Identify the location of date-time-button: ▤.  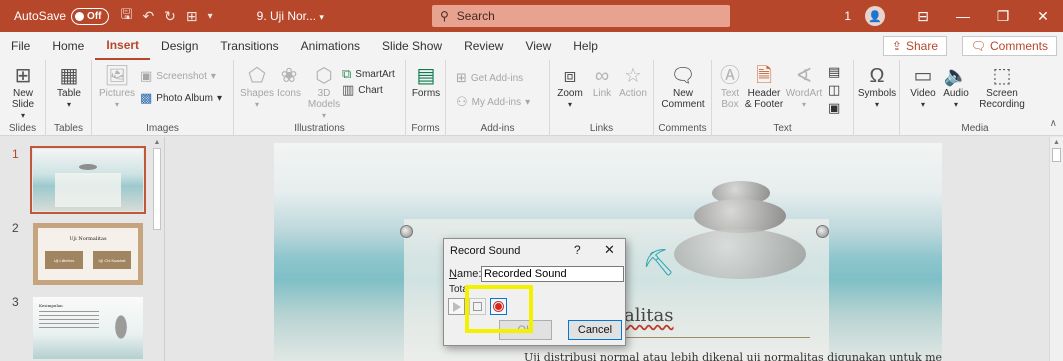
(834, 72).